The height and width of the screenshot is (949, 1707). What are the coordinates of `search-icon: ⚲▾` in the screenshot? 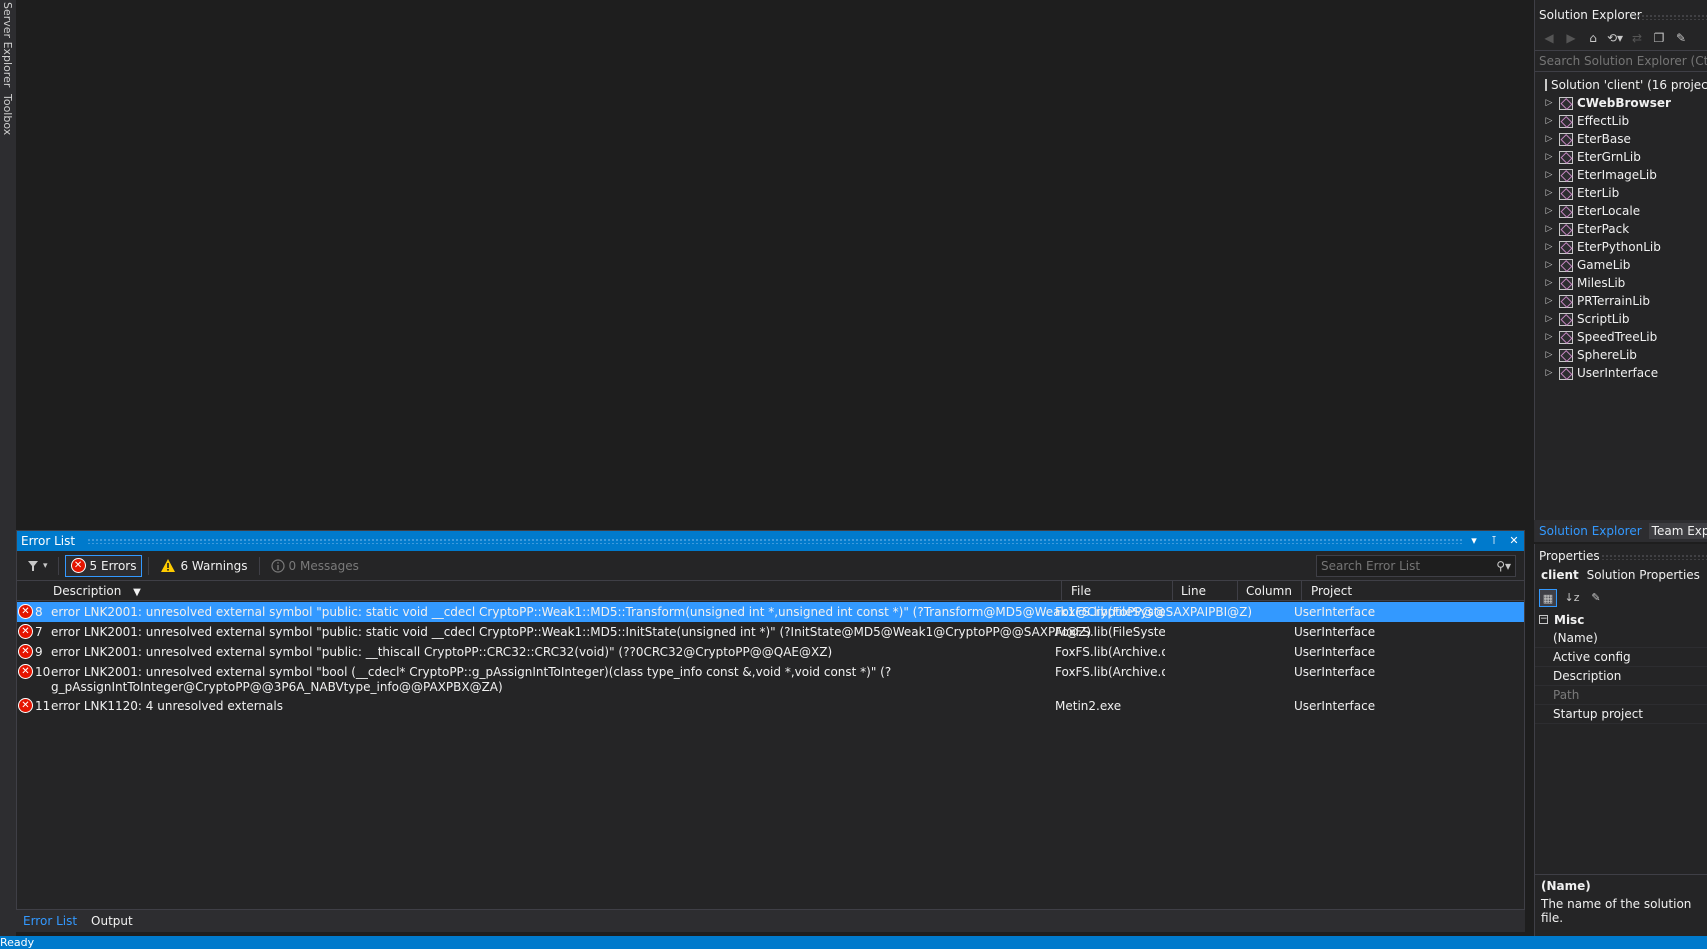 It's located at (1503, 566).